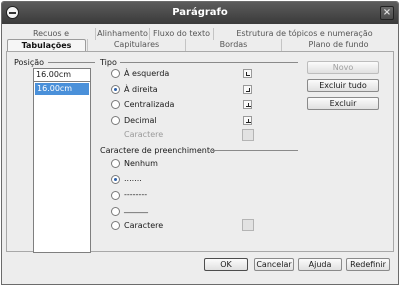  What do you see at coordinates (247, 104) in the screenshot?
I see `tab-center-icon` at bounding box center [247, 104].